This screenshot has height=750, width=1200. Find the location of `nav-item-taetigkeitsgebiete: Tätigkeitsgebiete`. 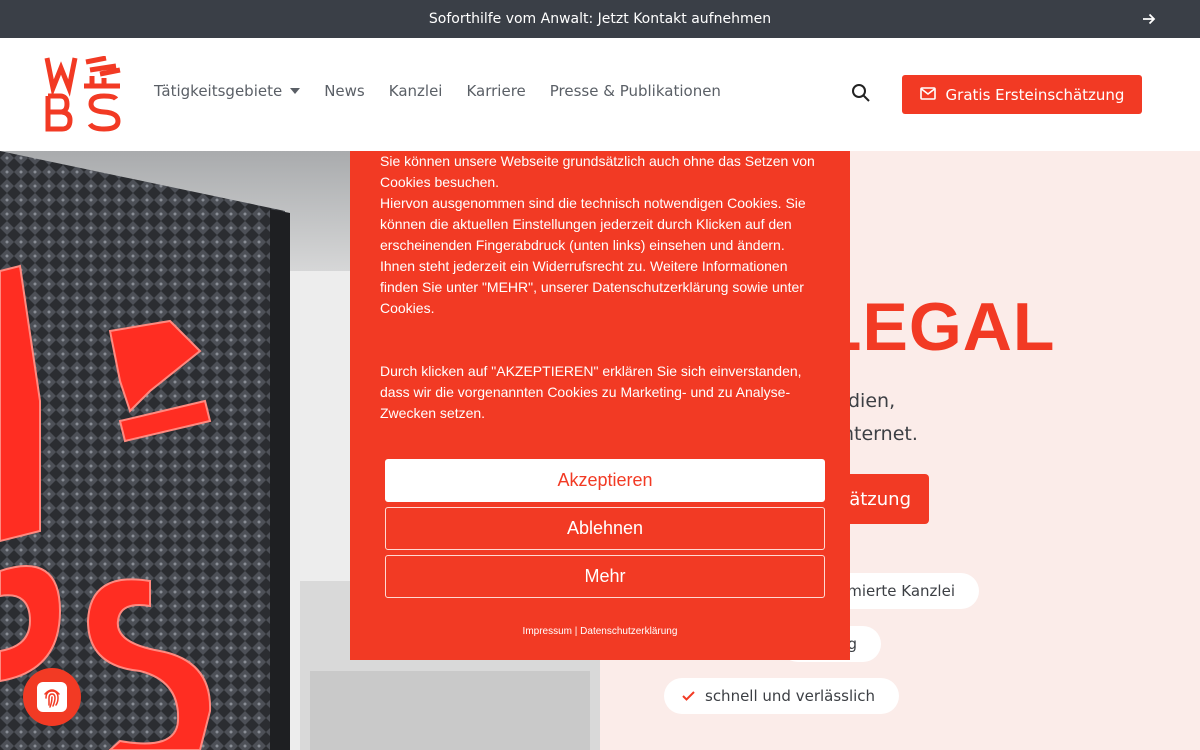

nav-item-taetigkeitsgebiete: Tätigkeitsgebiete is located at coordinates (227, 91).